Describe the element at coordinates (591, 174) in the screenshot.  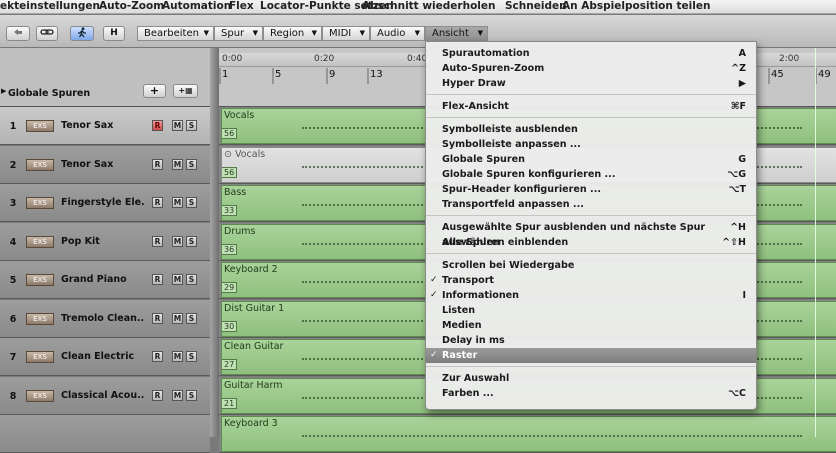
I see `menu-item: Globale Spuren konfigurieren ... ⌥G` at that location.